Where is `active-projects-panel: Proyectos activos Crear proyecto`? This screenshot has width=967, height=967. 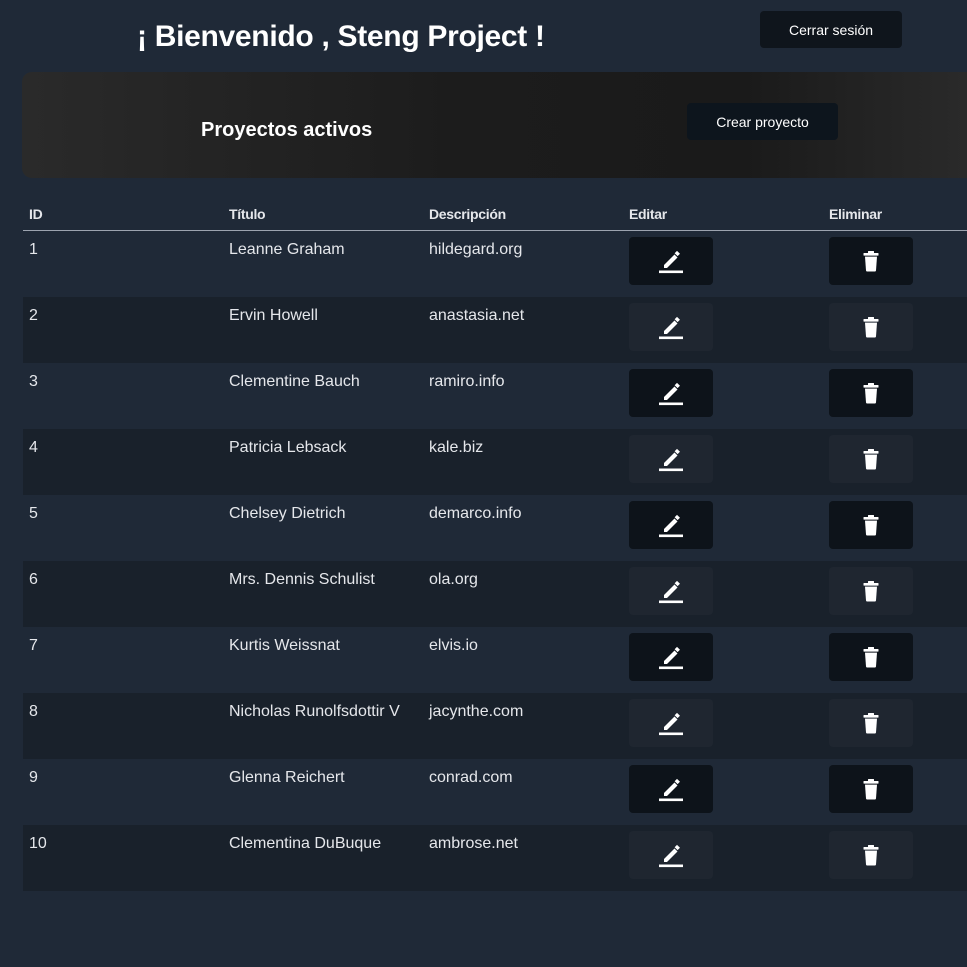
active-projects-panel: Proyectos activos Crear proyecto is located at coordinates (494, 125).